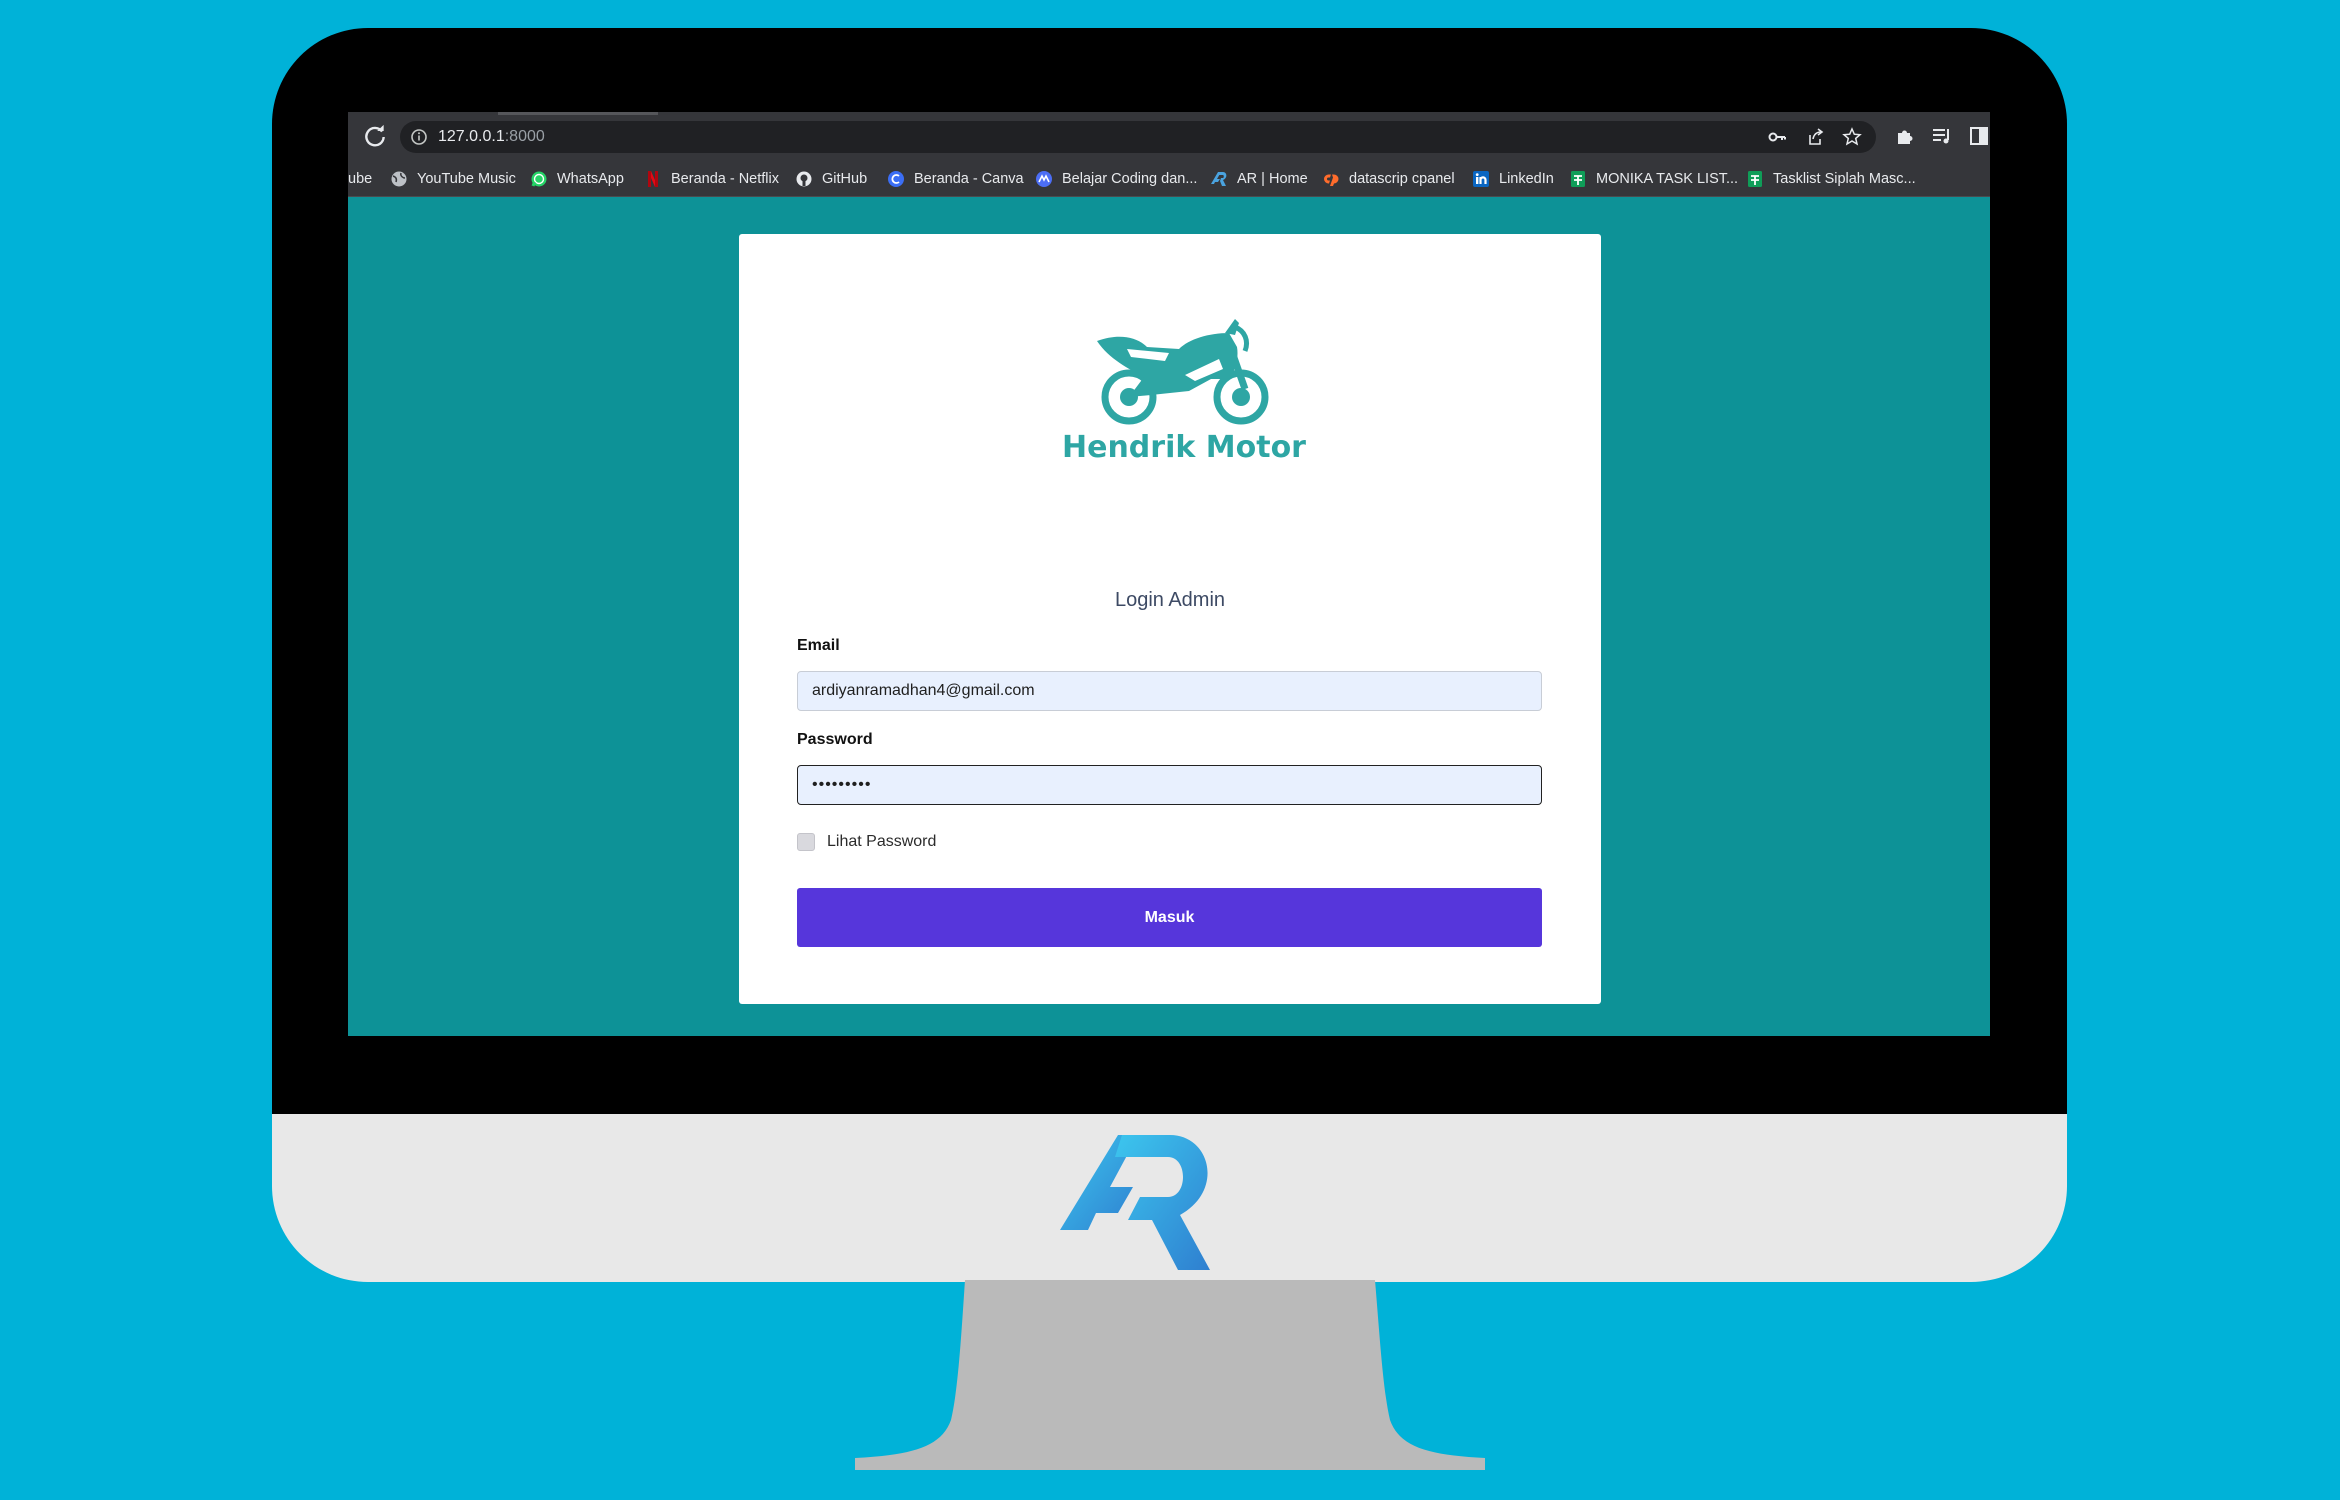 The height and width of the screenshot is (1500, 2340). I want to click on bookmark-item: WhatsApp, so click(577, 179).